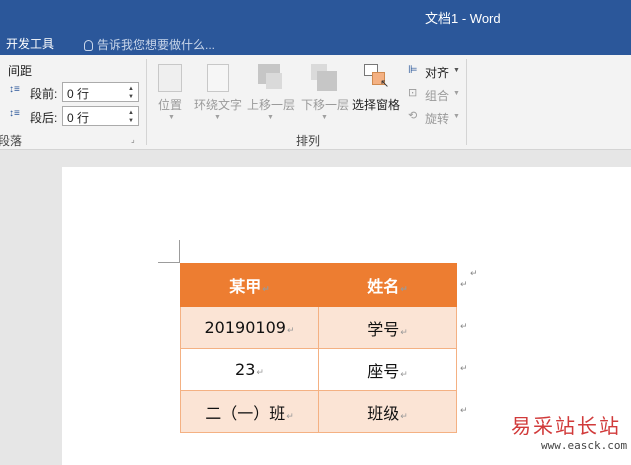  I want to click on send-backward-icon, so click(327, 81).